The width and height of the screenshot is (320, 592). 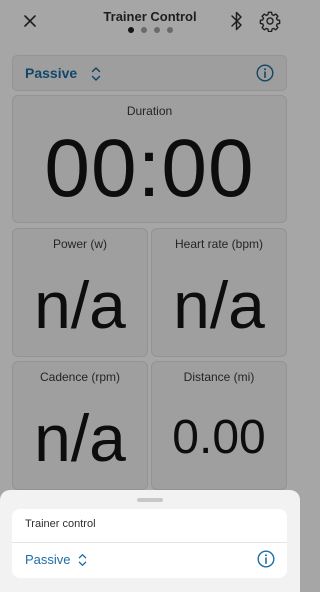 I want to click on heart-rate-tile: Heart rate (bpm) n/a, so click(x=219, y=292).